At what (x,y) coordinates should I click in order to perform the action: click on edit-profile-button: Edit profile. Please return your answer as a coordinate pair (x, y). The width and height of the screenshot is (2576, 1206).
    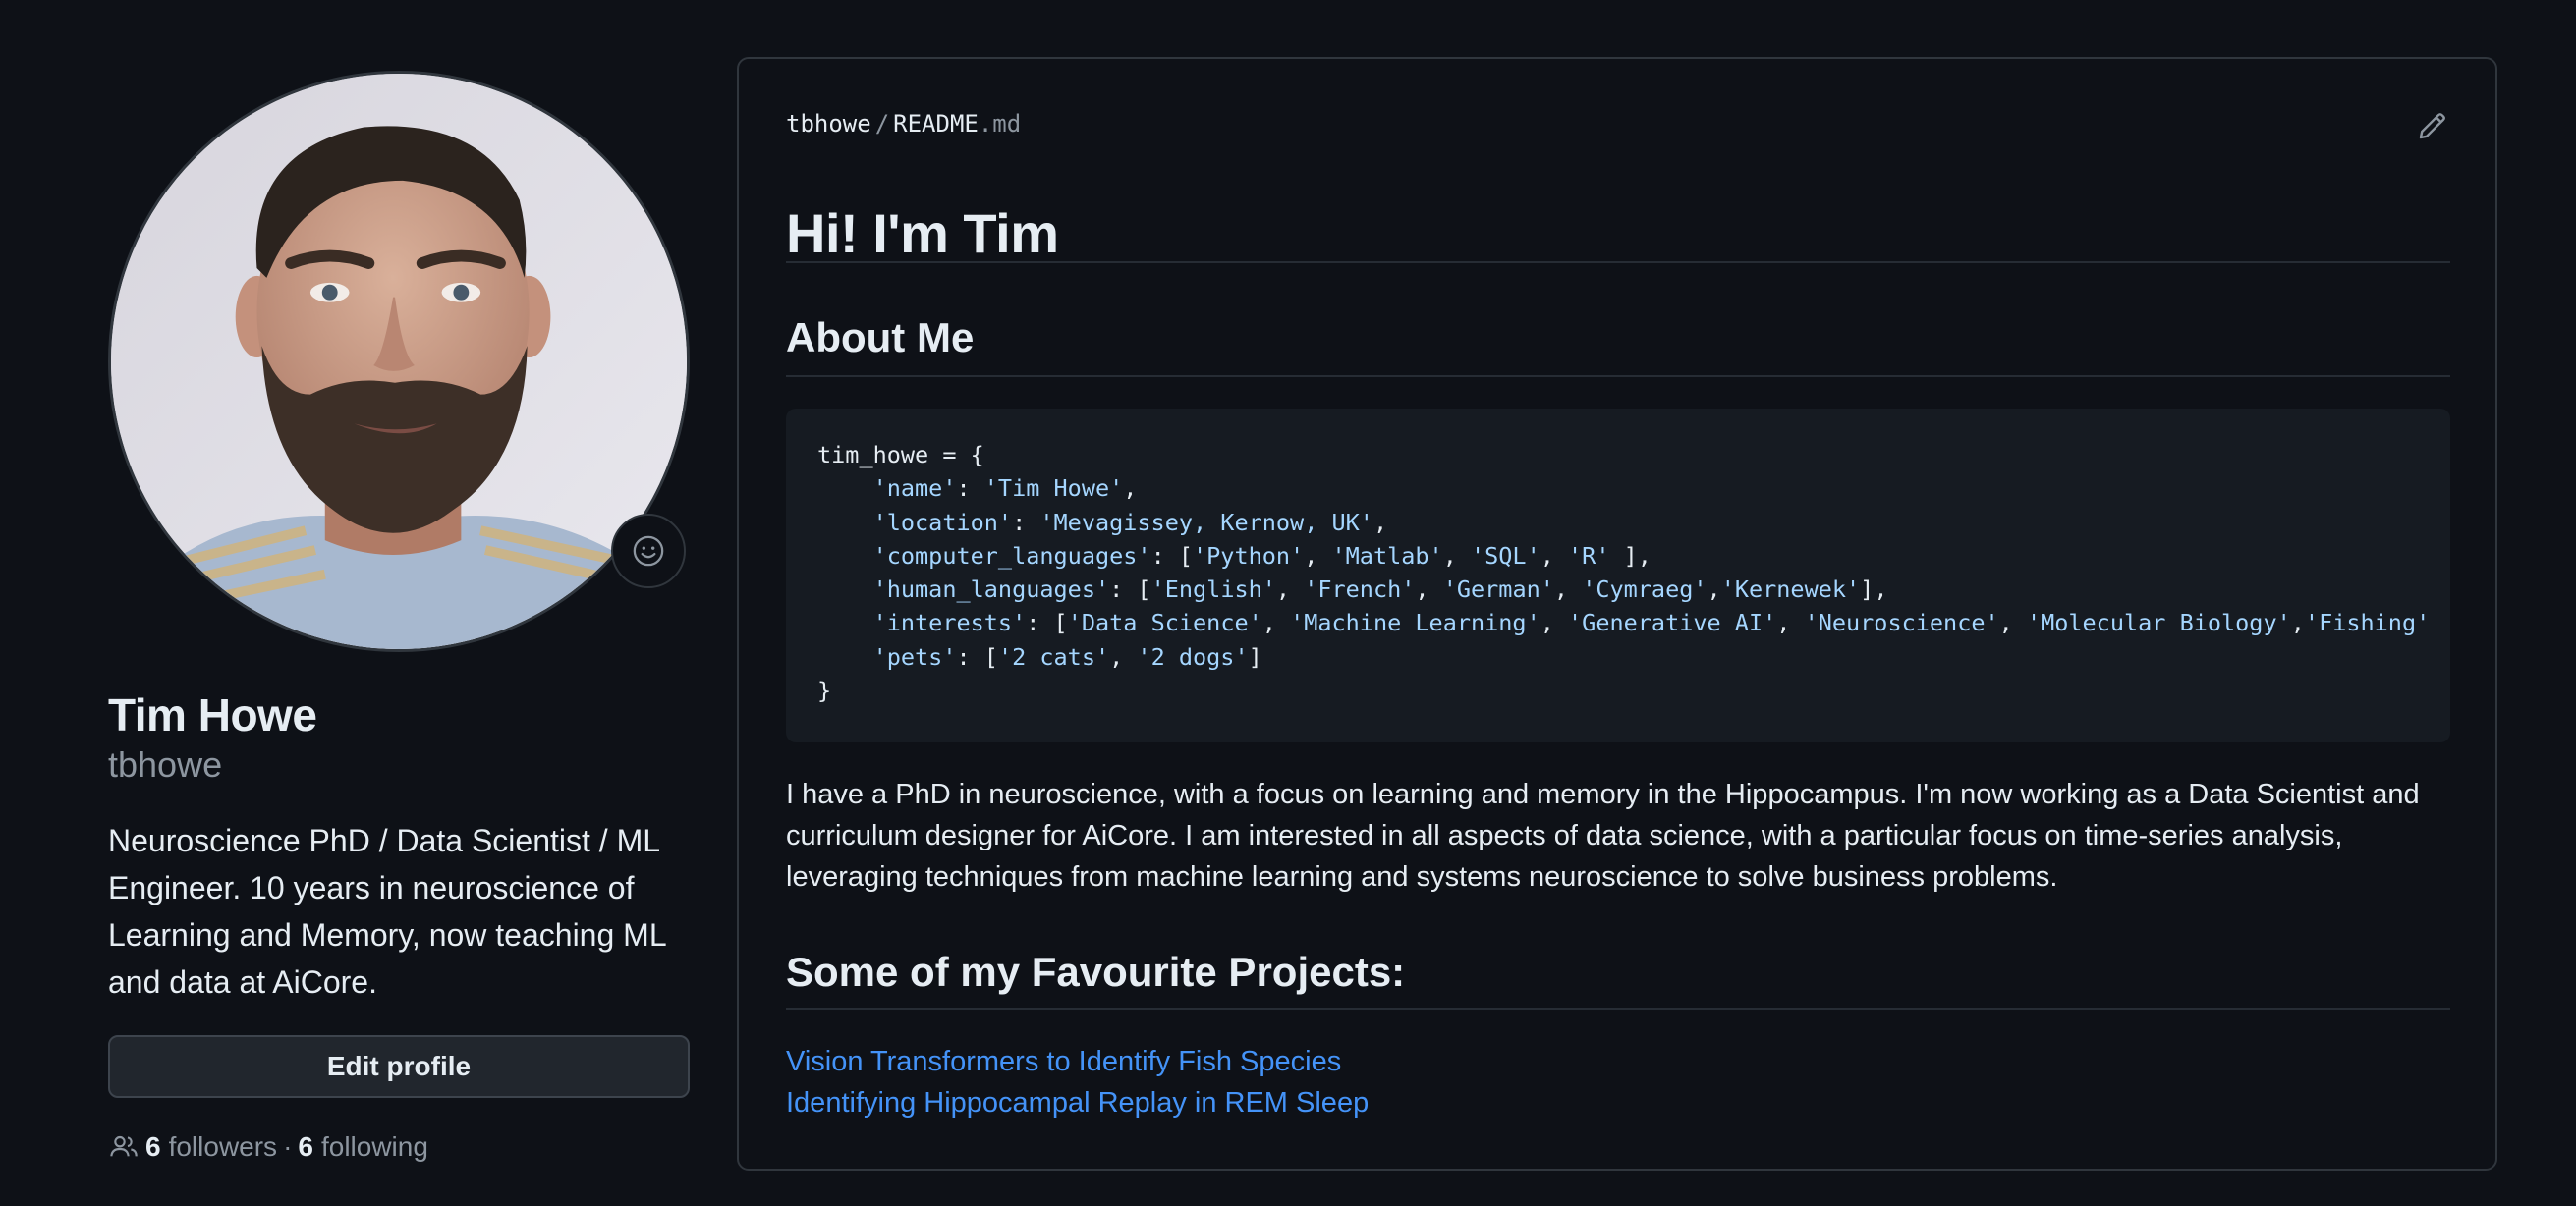
    Looking at the image, I should click on (399, 1066).